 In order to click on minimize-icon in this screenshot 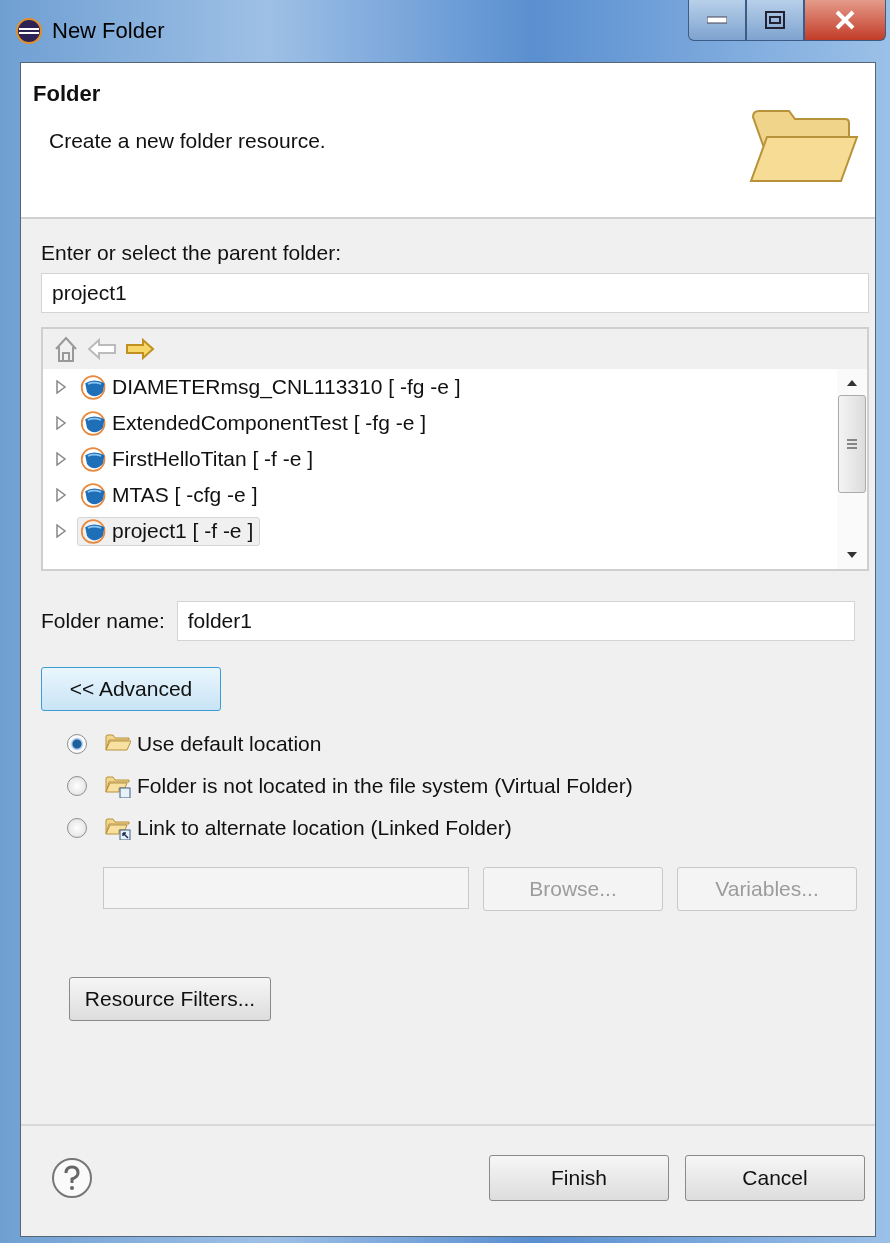, I will do `click(717, 20)`.